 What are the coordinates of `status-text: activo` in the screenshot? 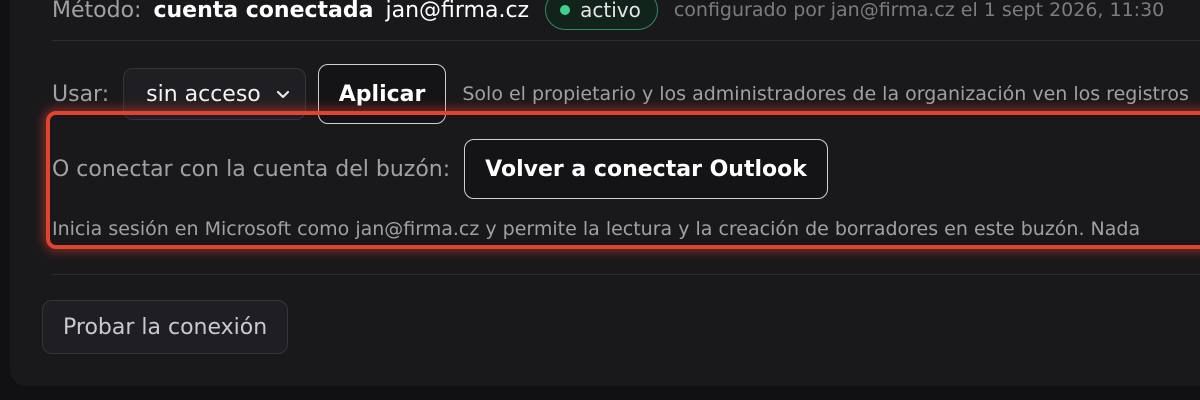 It's located at (610, 11).